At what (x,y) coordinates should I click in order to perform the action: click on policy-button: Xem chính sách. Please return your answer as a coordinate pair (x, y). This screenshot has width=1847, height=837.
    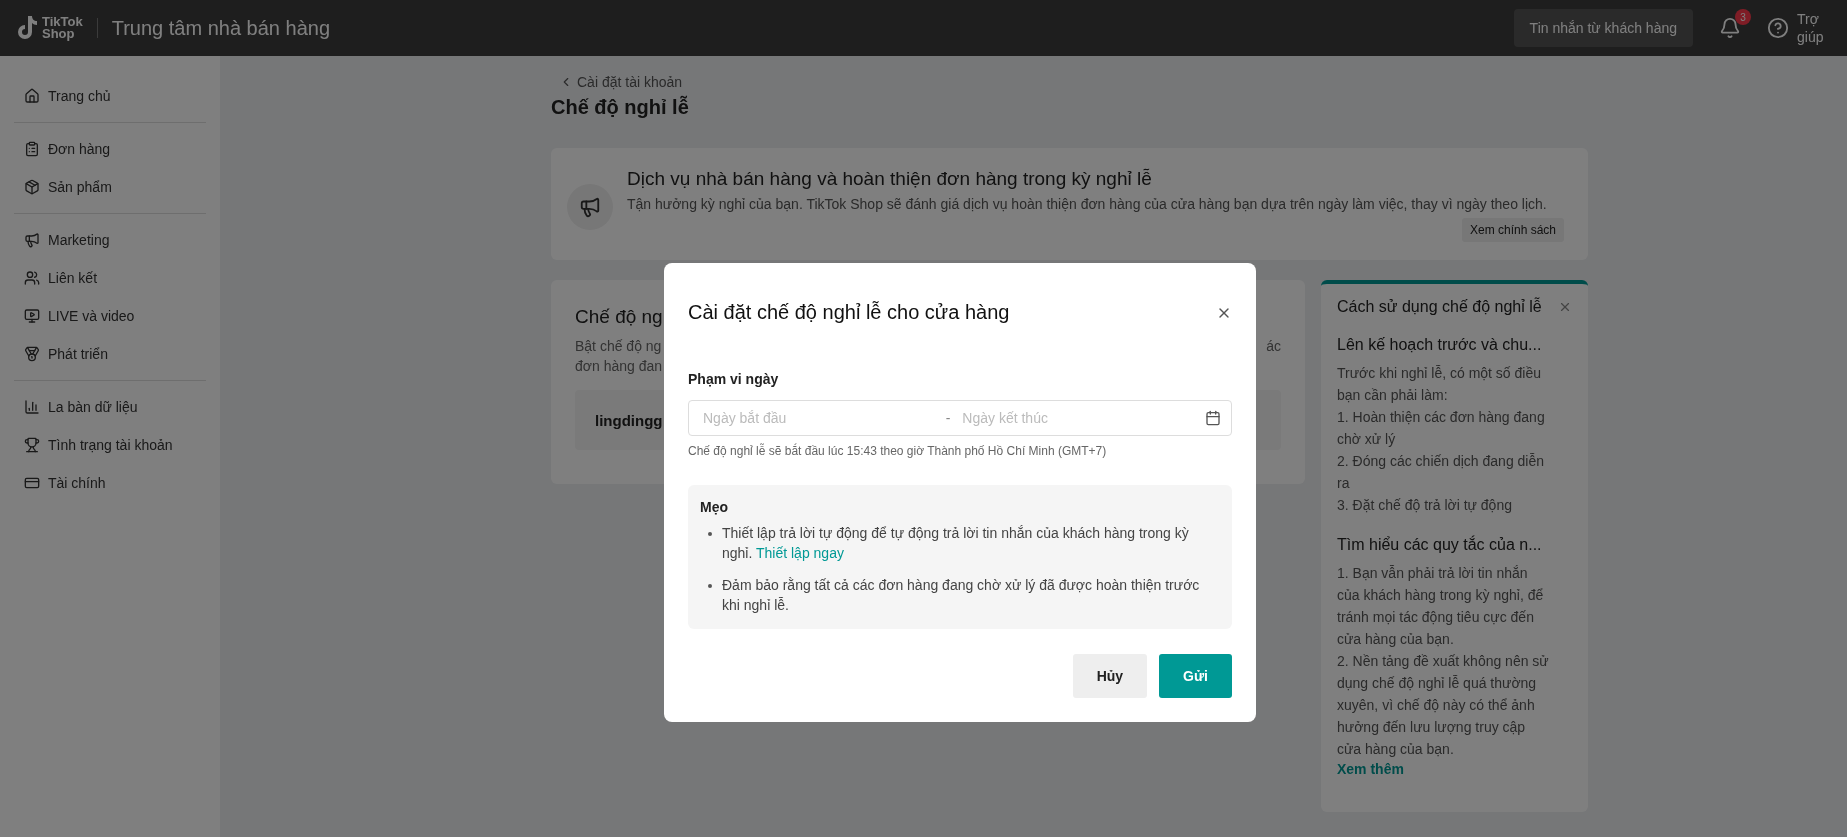
    Looking at the image, I should click on (1512, 230).